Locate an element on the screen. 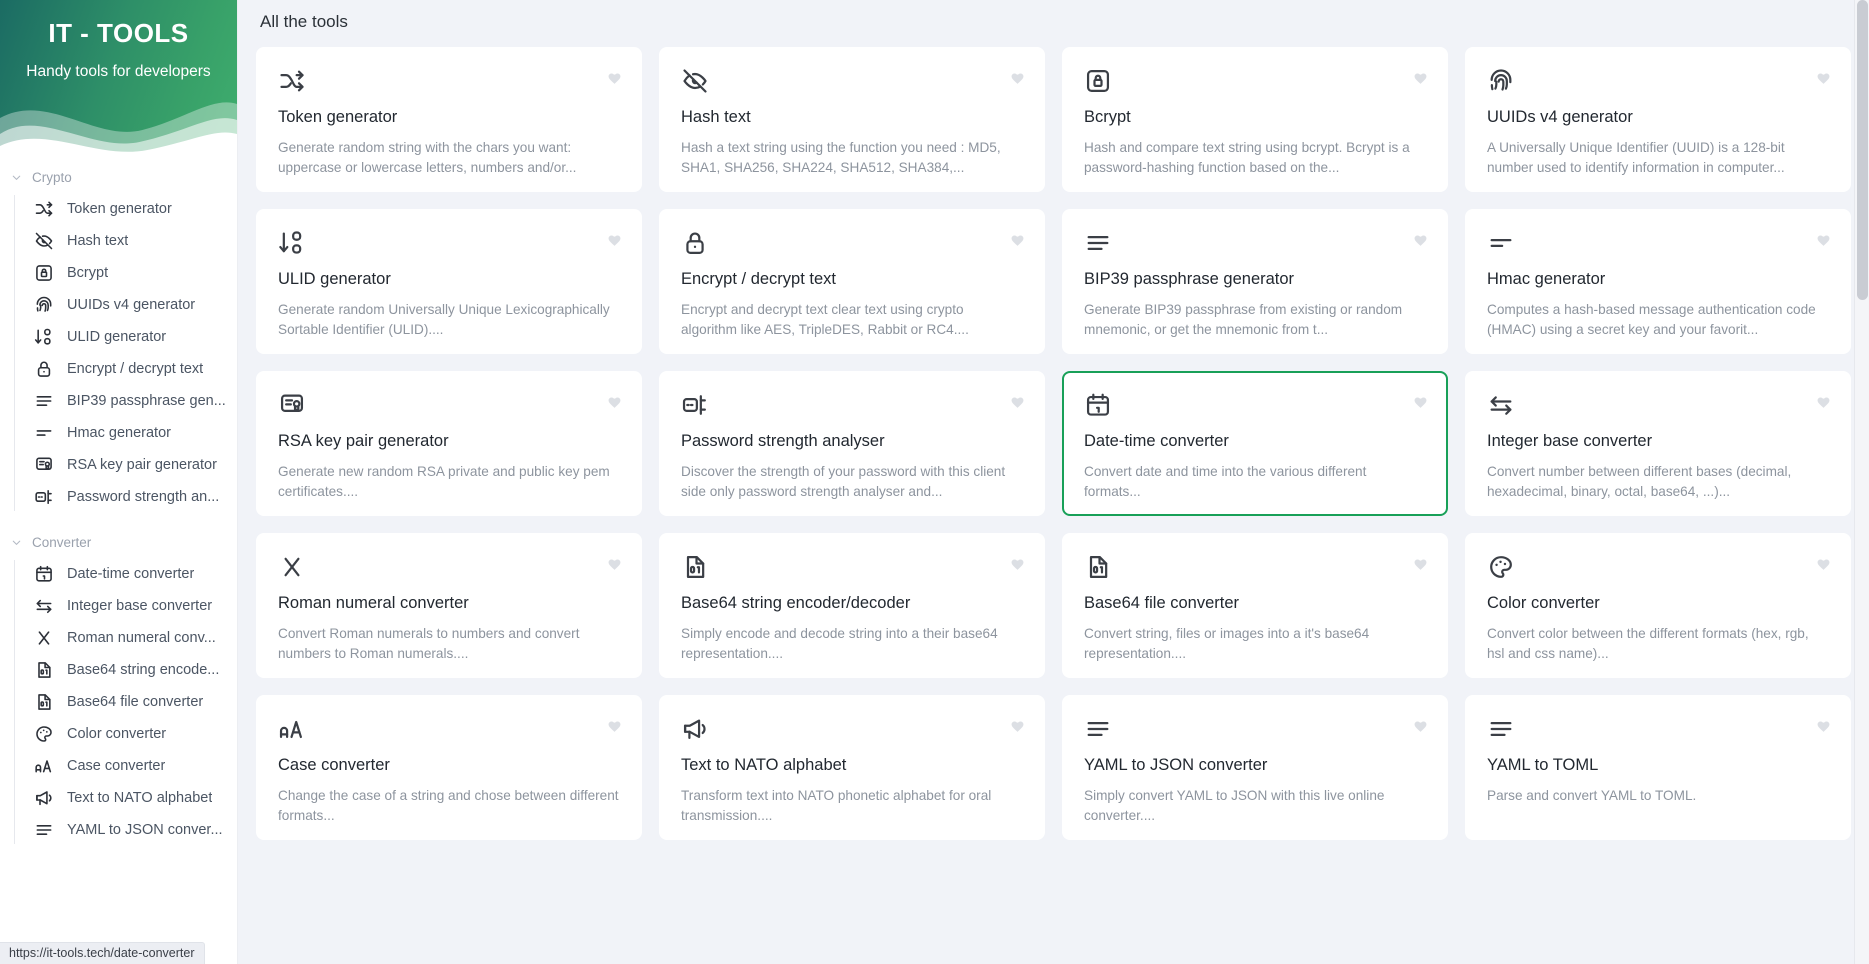  sidebar-item-integer-base-converter: Integer base converter is located at coordinates (125, 606).